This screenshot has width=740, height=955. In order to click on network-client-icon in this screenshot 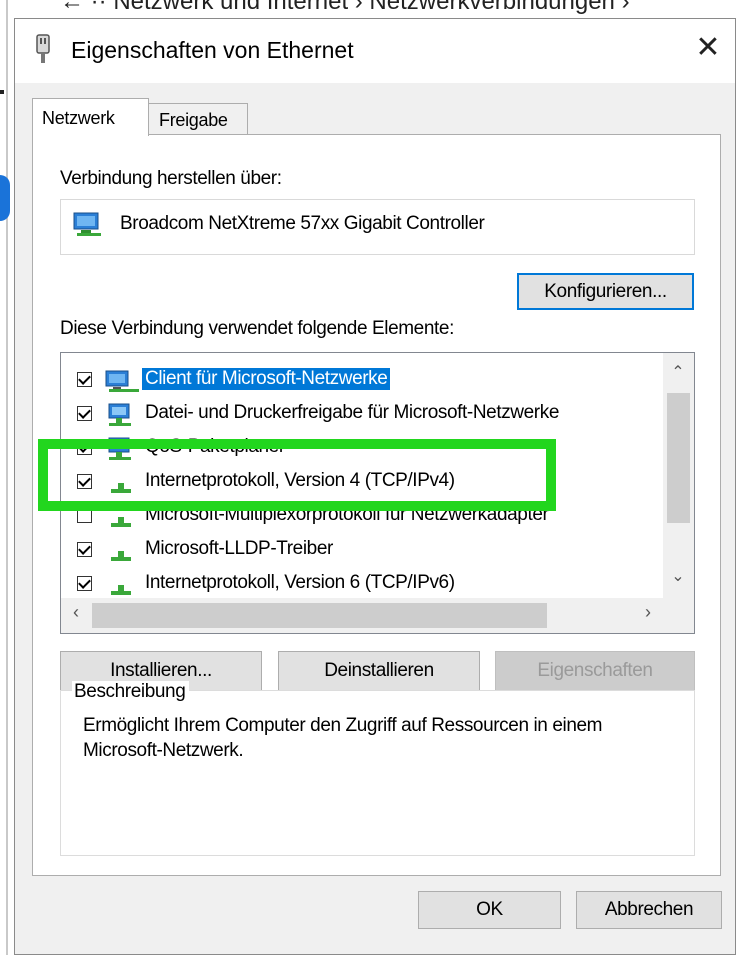, I will do `click(122, 381)`.